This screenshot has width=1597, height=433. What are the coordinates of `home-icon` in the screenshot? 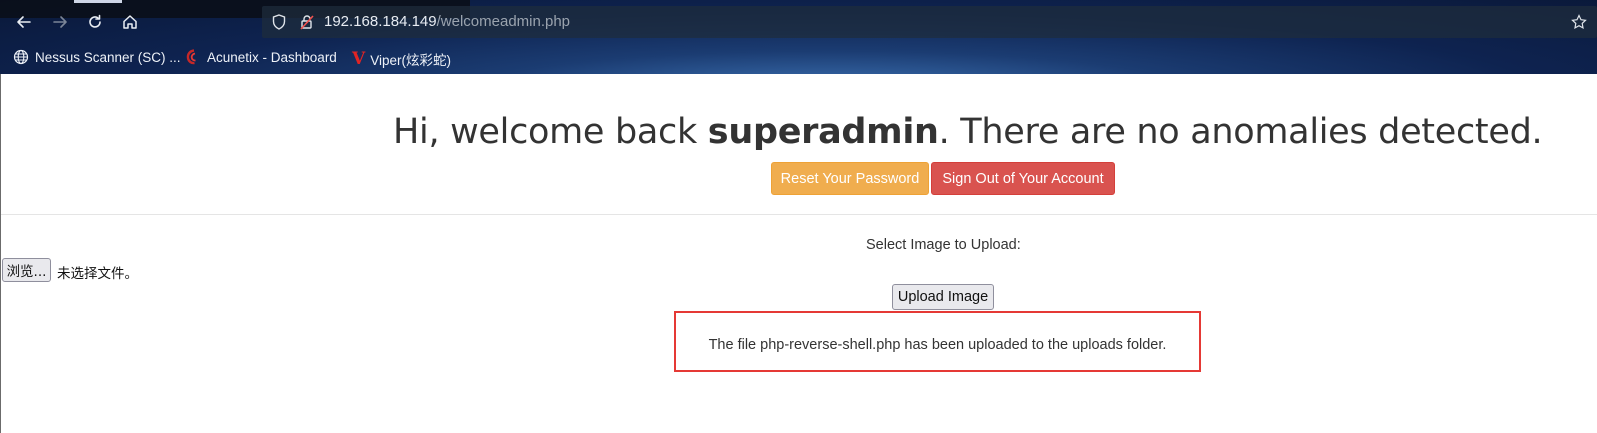 It's located at (130, 22).